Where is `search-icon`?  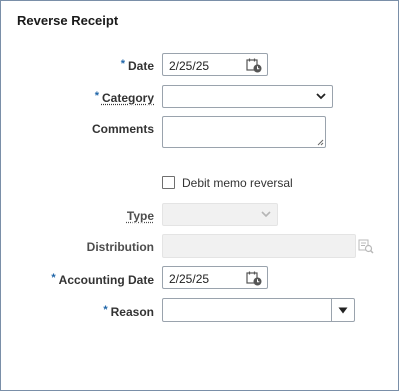 search-icon is located at coordinates (366, 246).